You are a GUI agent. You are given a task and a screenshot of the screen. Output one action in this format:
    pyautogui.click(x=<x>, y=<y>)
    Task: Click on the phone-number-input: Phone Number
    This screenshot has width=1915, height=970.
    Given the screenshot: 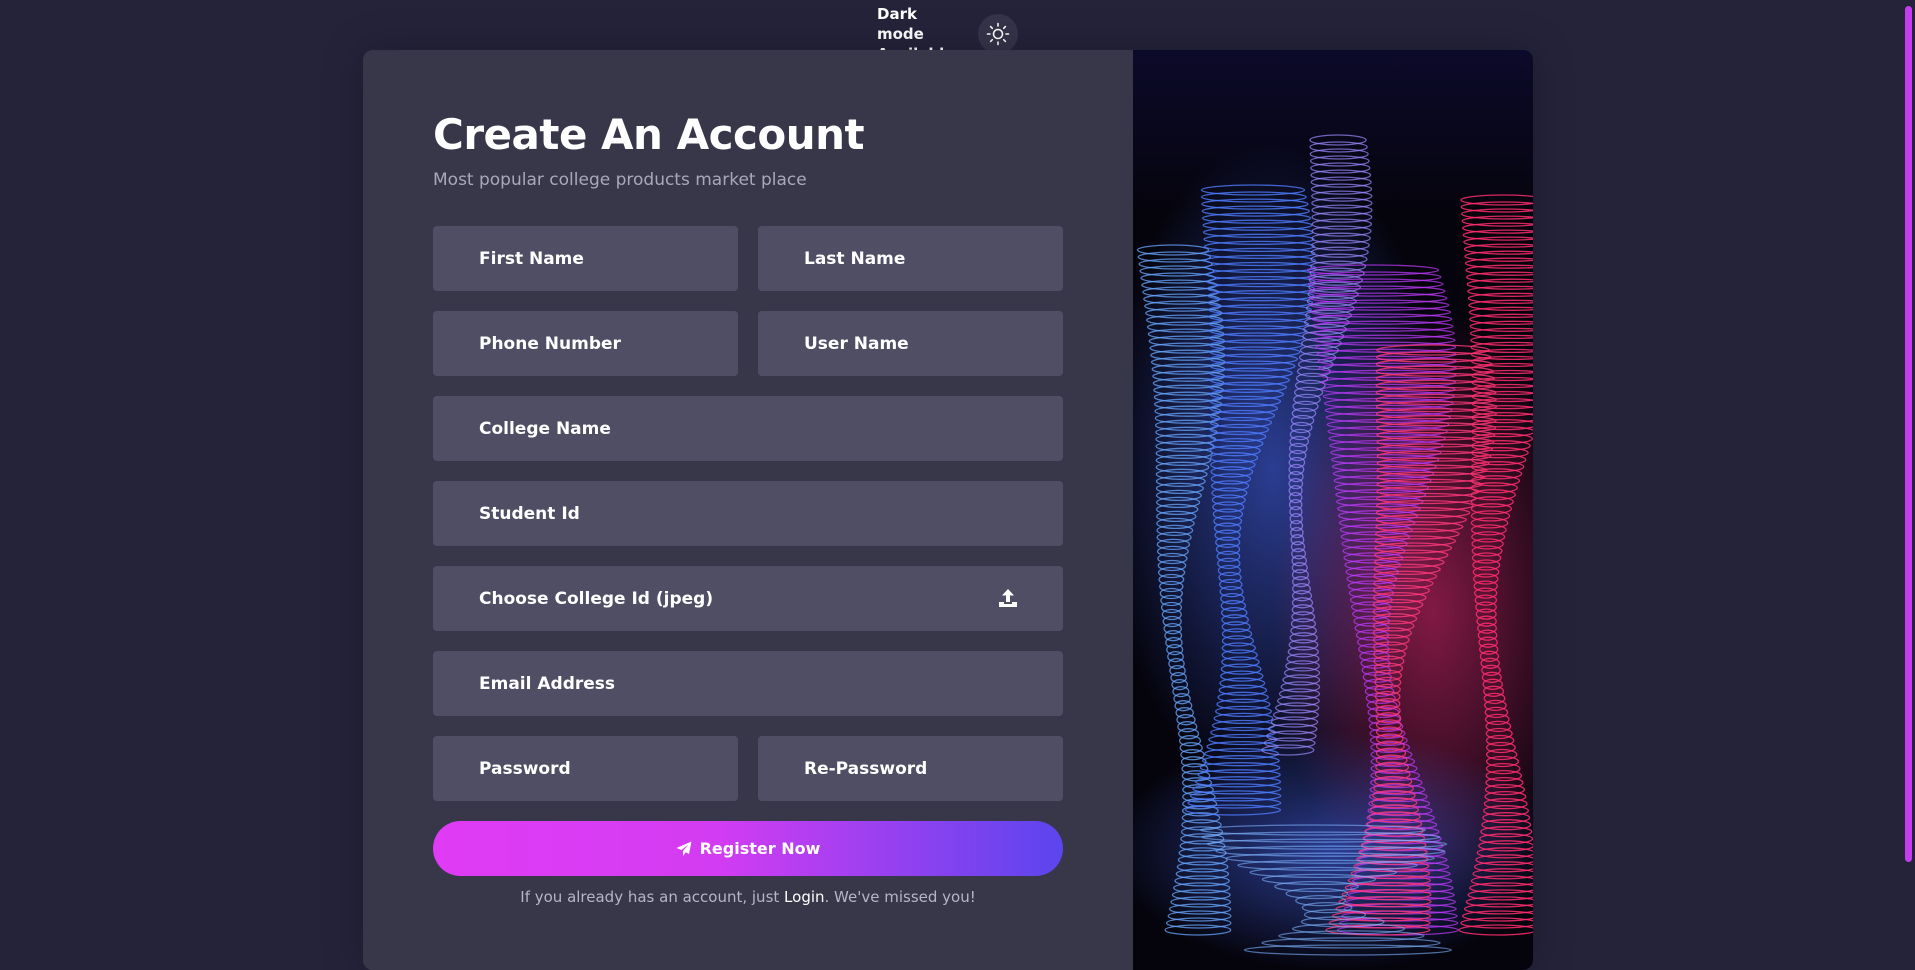 What is the action you would take?
    pyautogui.click(x=585, y=343)
    